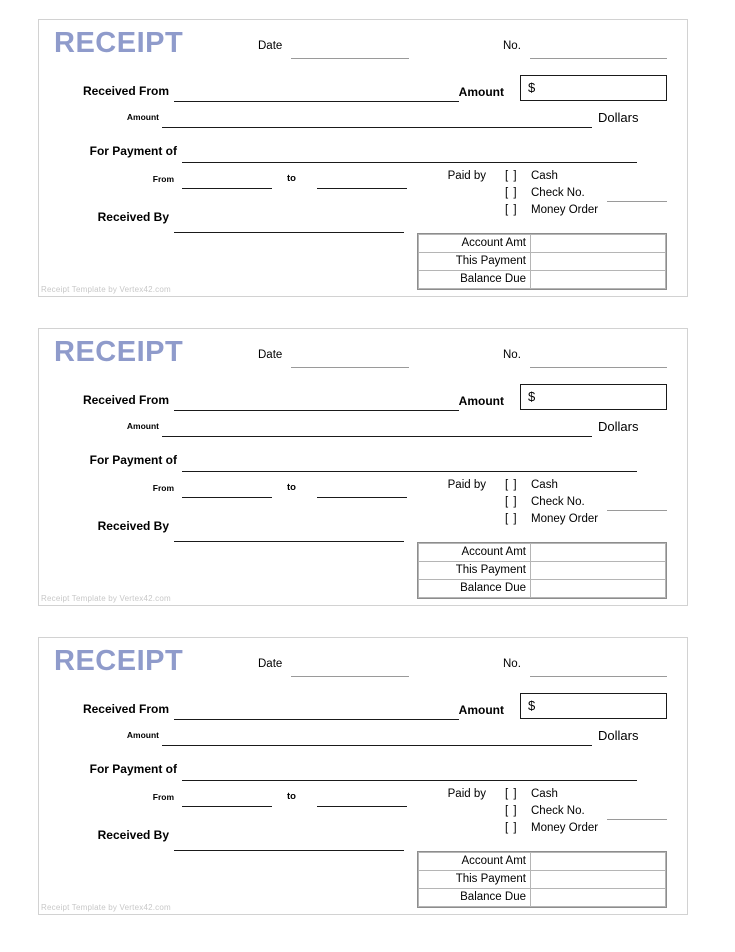  I want to click on date-label: Date, so click(270, 664).